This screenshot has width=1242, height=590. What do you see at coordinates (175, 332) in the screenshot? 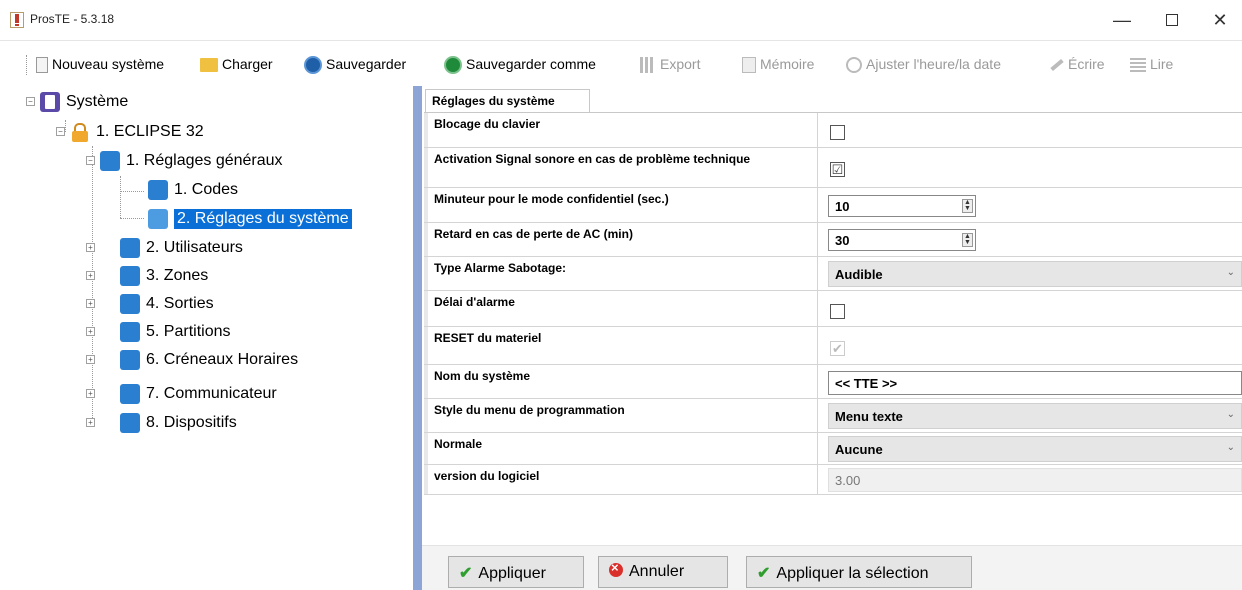
I see `tree-item-partitions: 5. Partitions` at bounding box center [175, 332].